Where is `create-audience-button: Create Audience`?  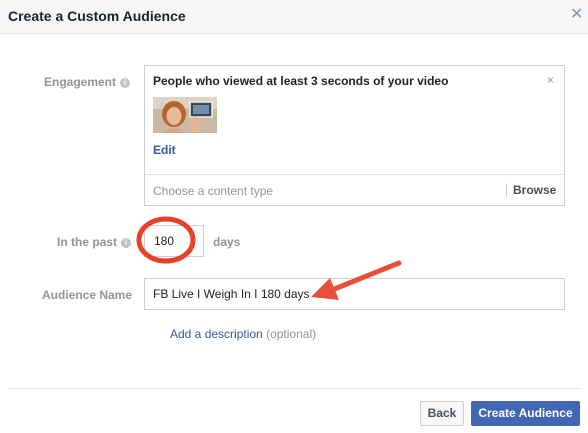 create-audience-button: Create Audience is located at coordinates (525, 413).